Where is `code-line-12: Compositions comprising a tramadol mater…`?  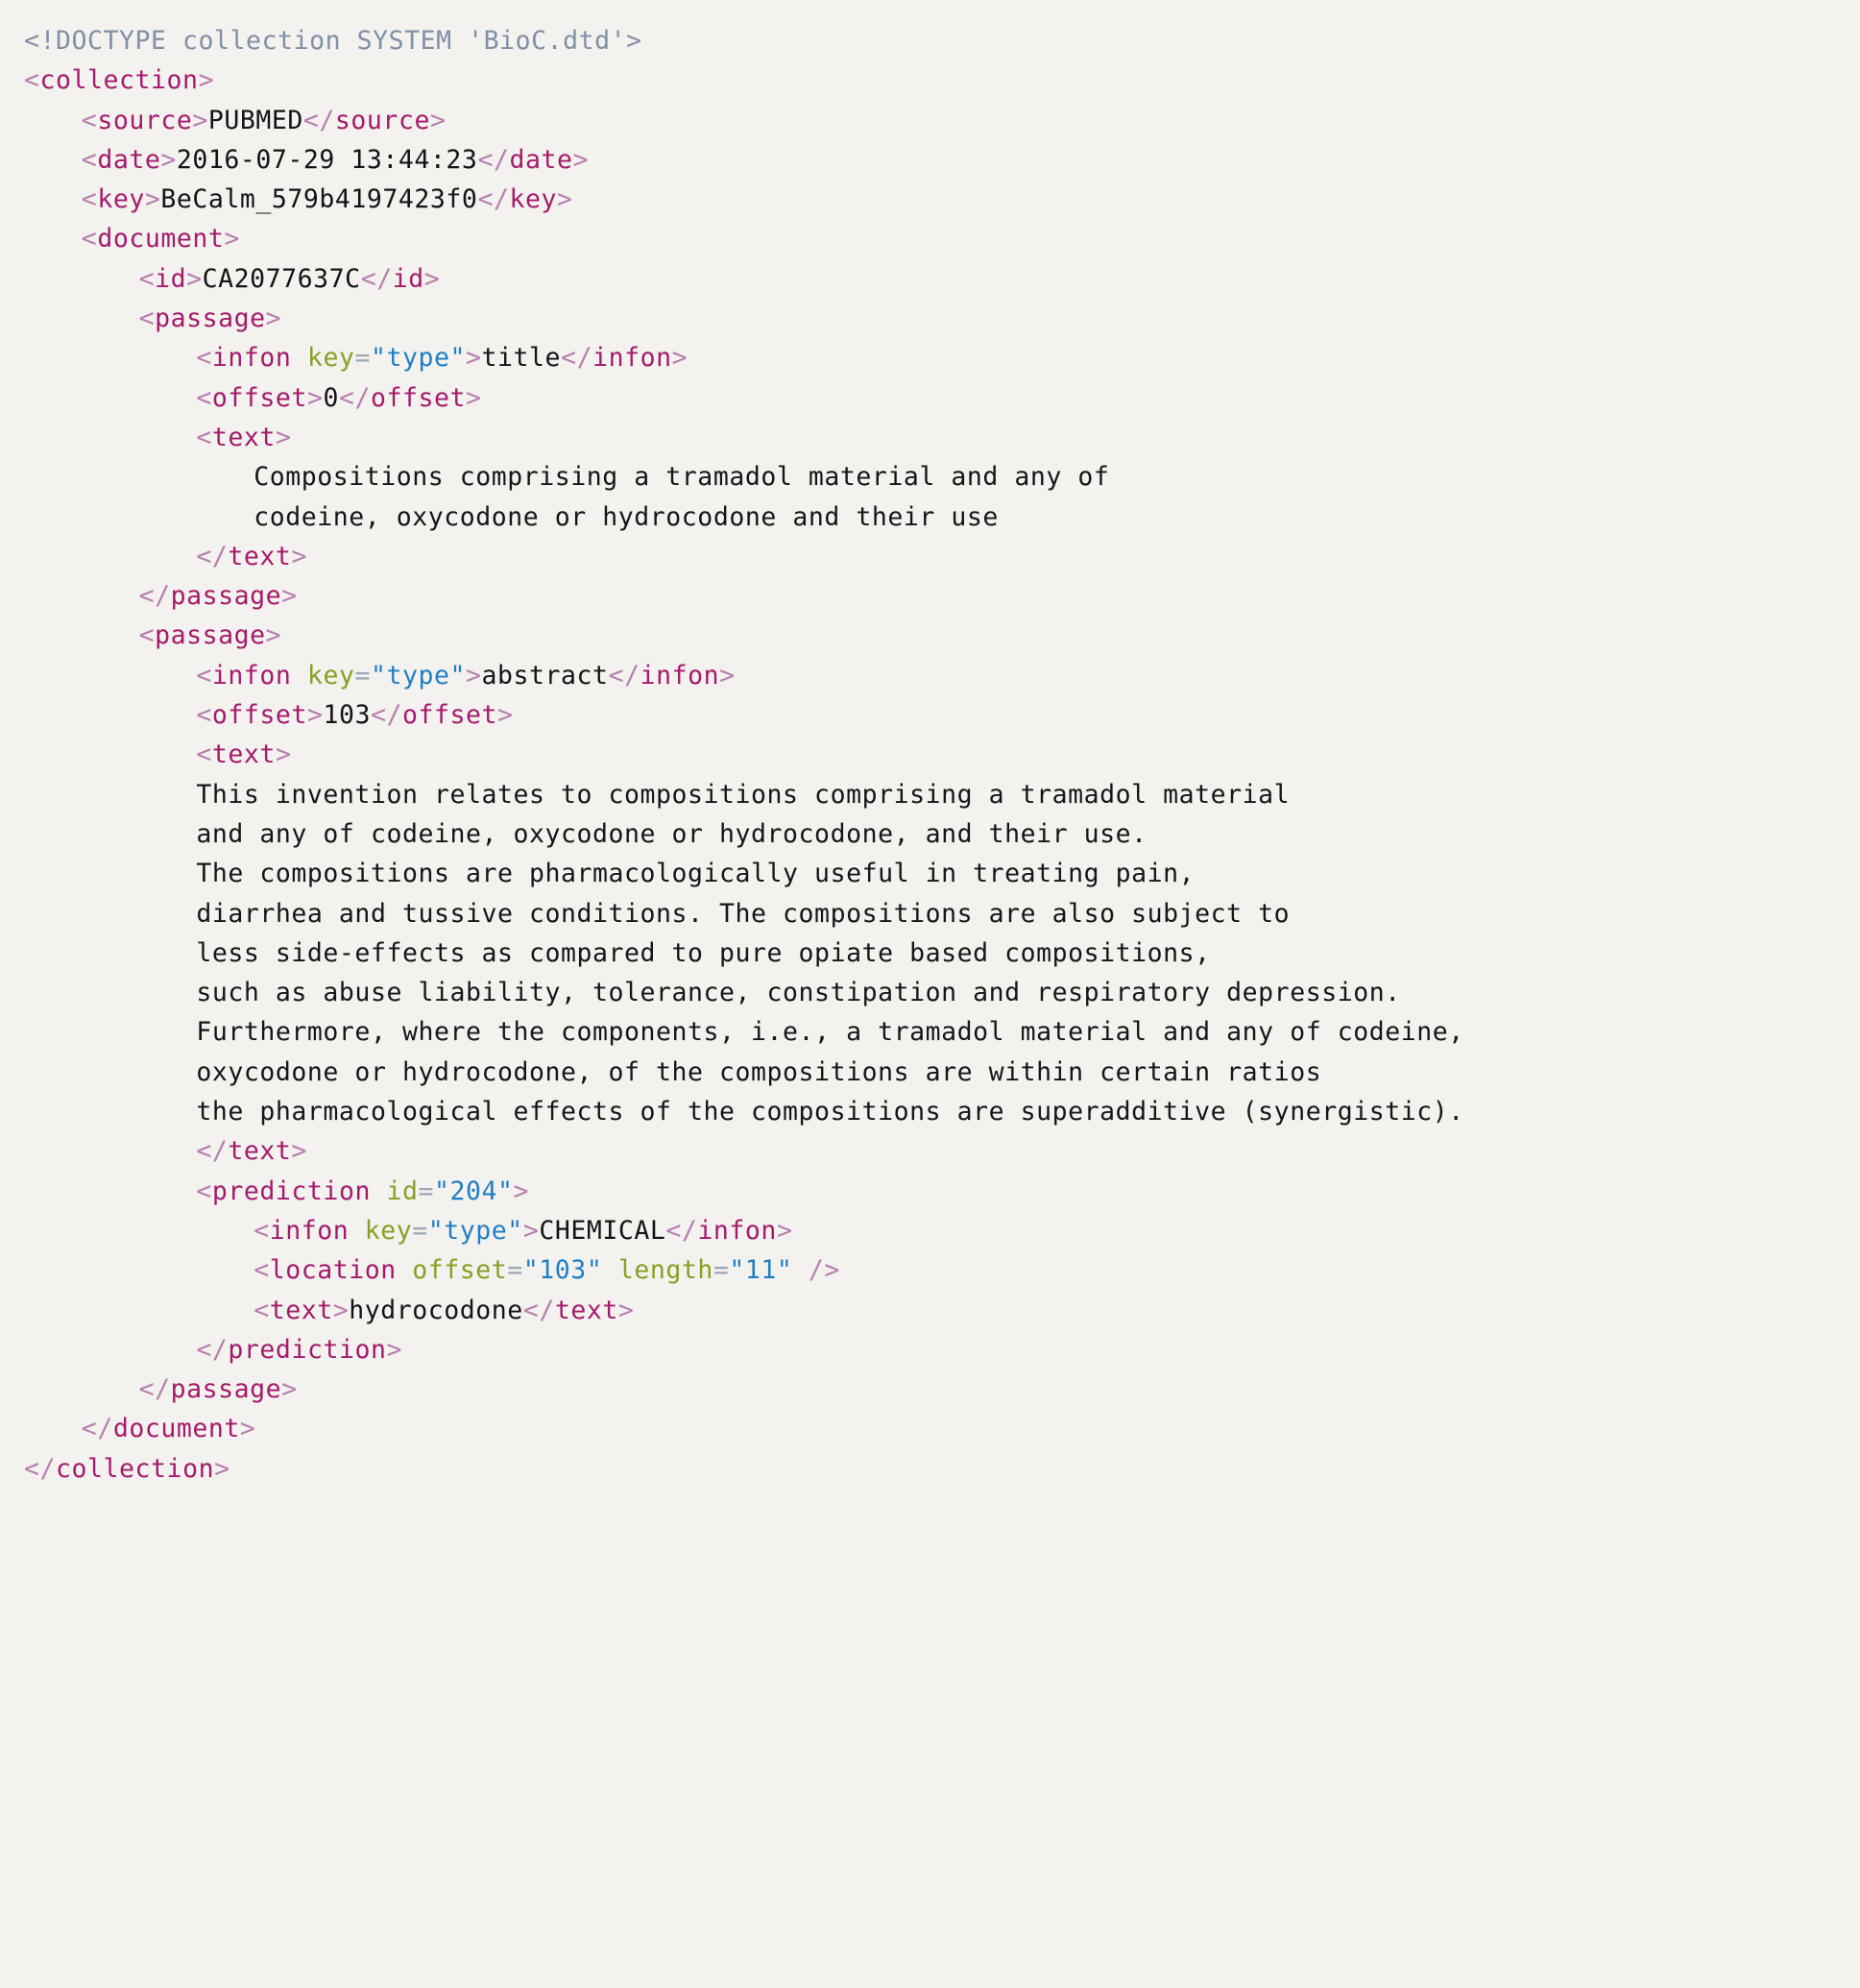 code-line-12: Compositions comprising a tramadol mater… is located at coordinates (930, 477).